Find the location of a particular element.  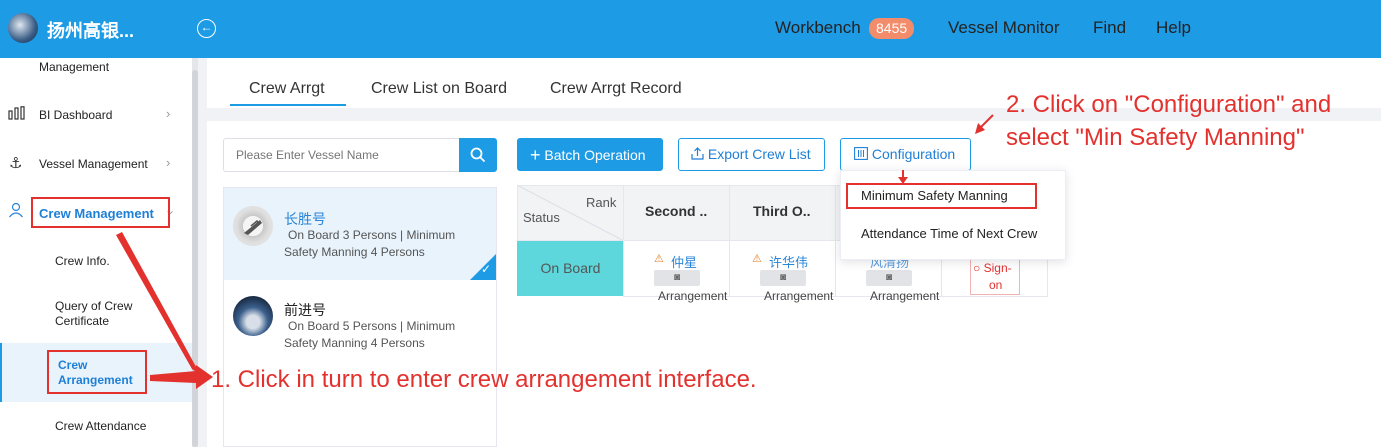

search-button is located at coordinates (478, 155).